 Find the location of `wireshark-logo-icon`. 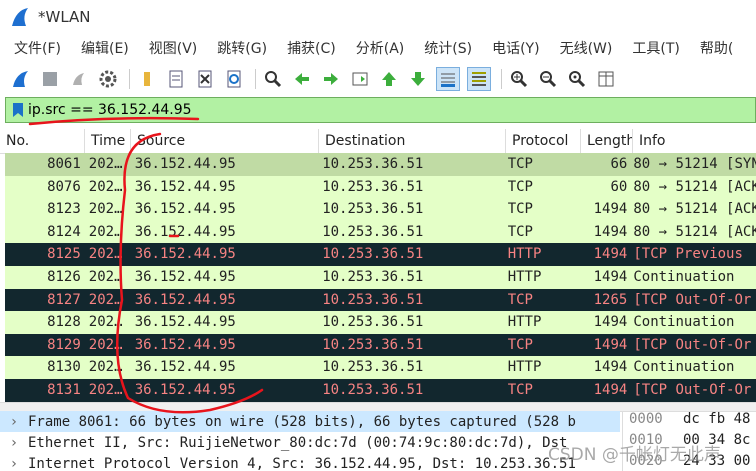

wireshark-logo-icon is located at coordinates (21, 17).